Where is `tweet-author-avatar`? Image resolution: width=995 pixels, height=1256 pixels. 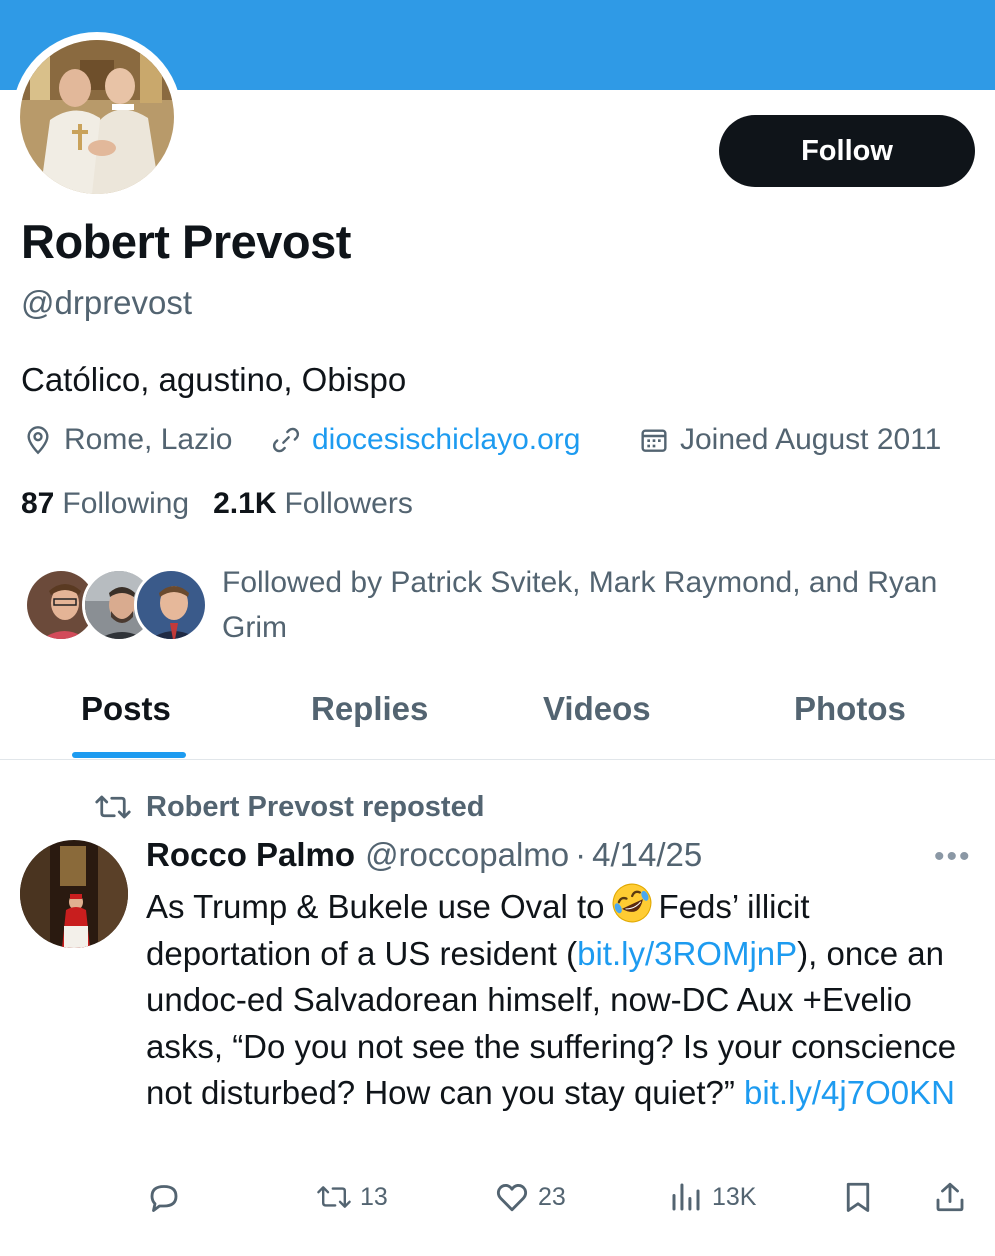 tweet-author-avatar is located at coordinates (74, 894).